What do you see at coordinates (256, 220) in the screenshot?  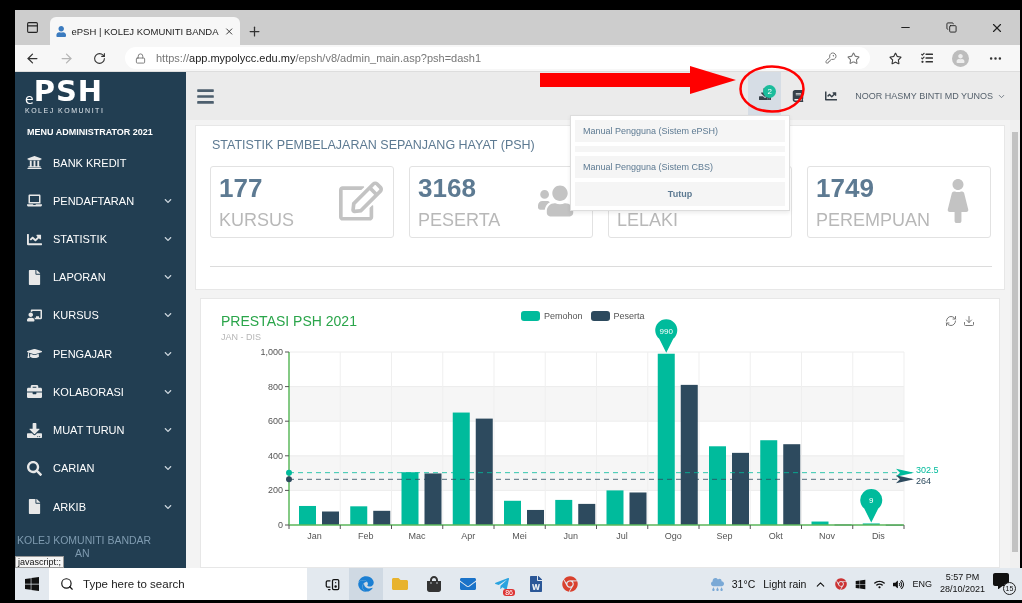 I see `stat-label: KURSUS` at bounding box center [256, 220].